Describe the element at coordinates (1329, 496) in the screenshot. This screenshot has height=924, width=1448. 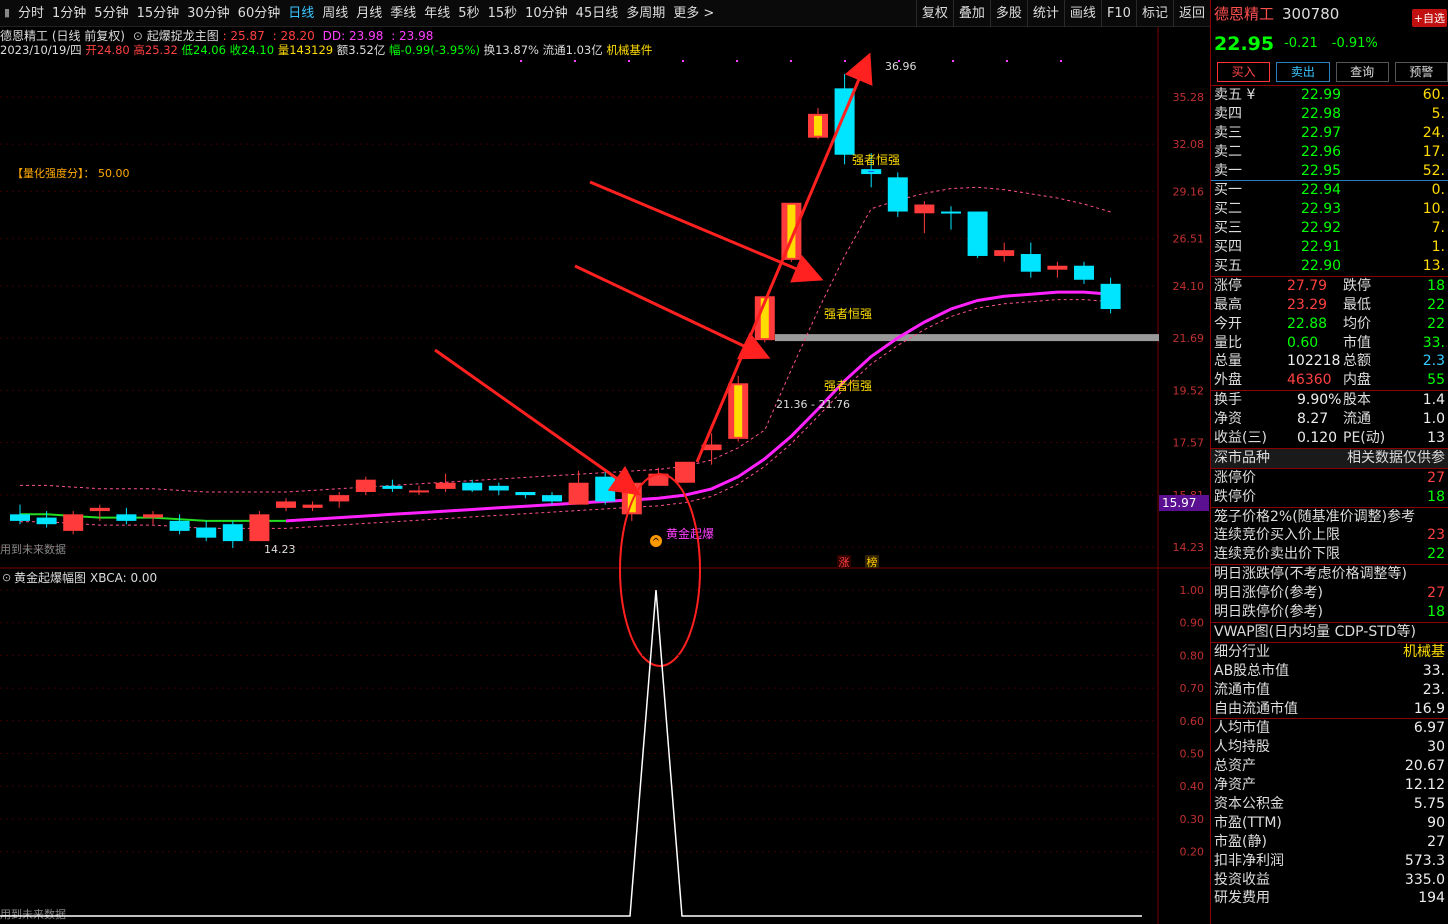
I see `limit-row-1: 跌停价 18` at that location.